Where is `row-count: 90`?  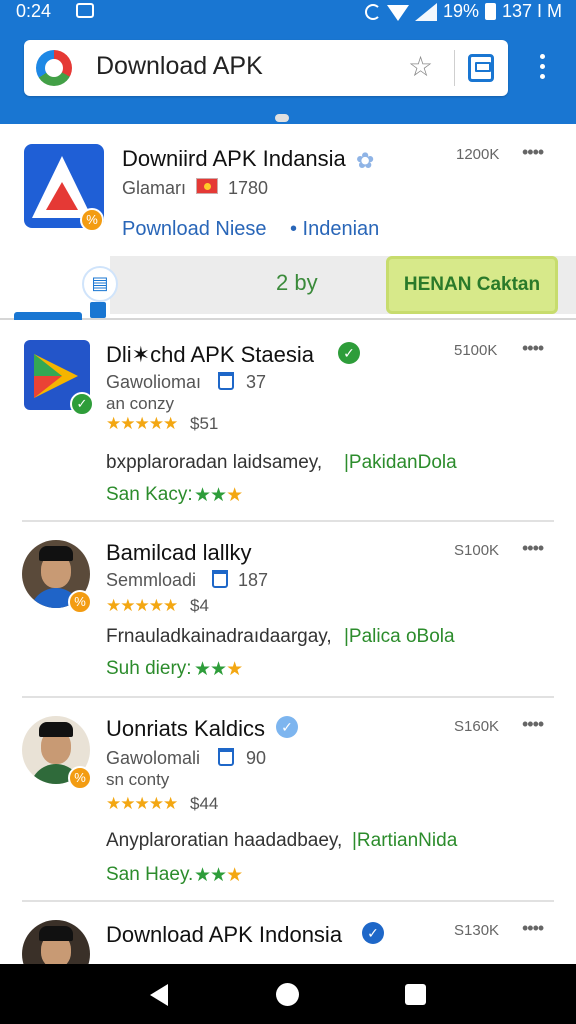 row-count: 90 is located at coordinates (256, 758).